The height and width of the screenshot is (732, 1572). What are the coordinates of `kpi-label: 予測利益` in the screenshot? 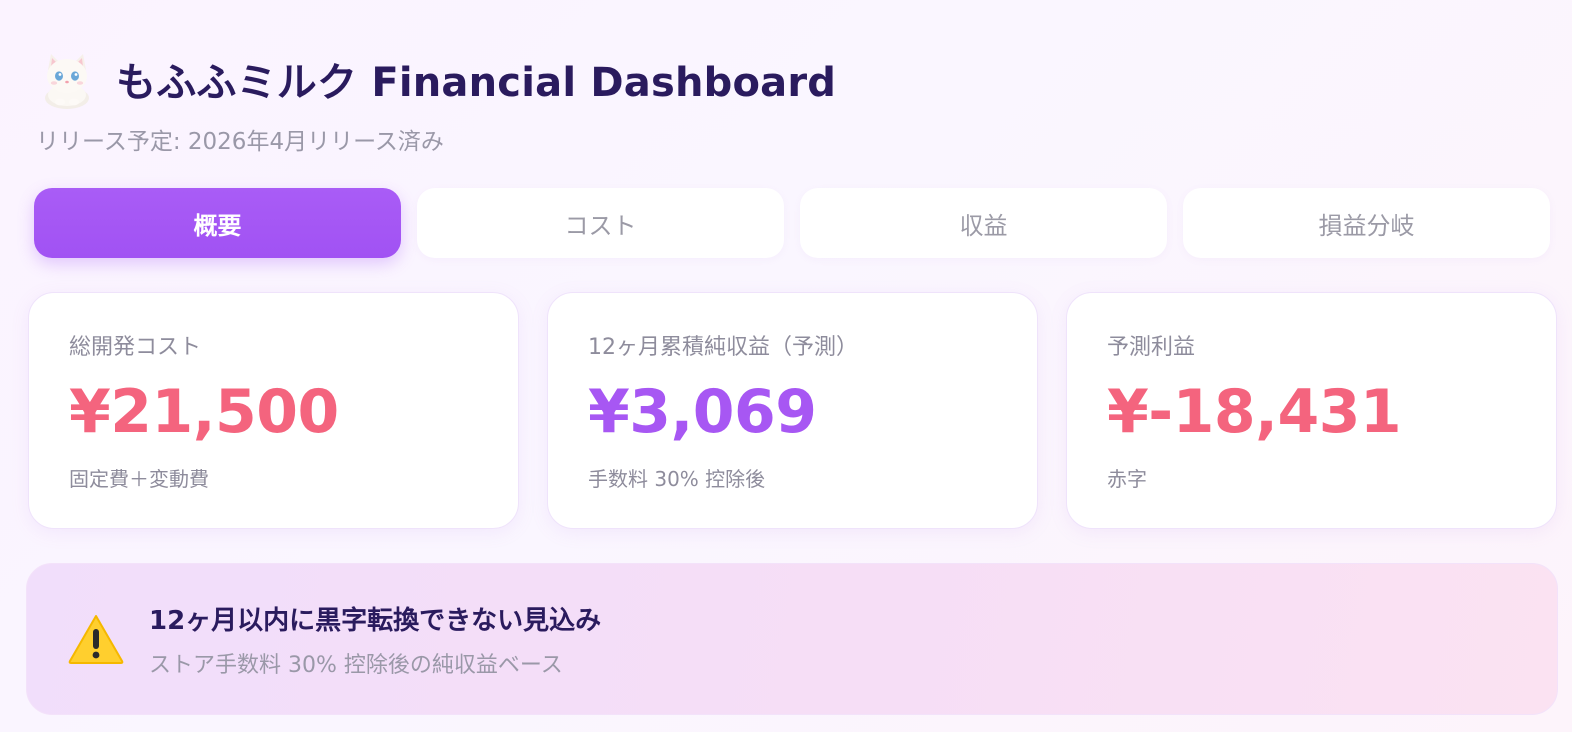 It's located at (1151, 347).